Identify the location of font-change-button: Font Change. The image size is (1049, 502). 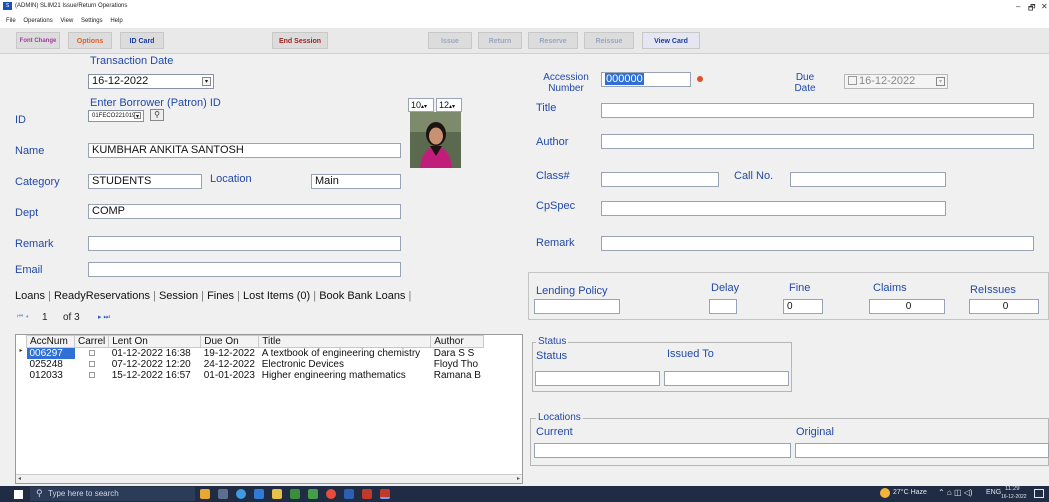
(38, 40).